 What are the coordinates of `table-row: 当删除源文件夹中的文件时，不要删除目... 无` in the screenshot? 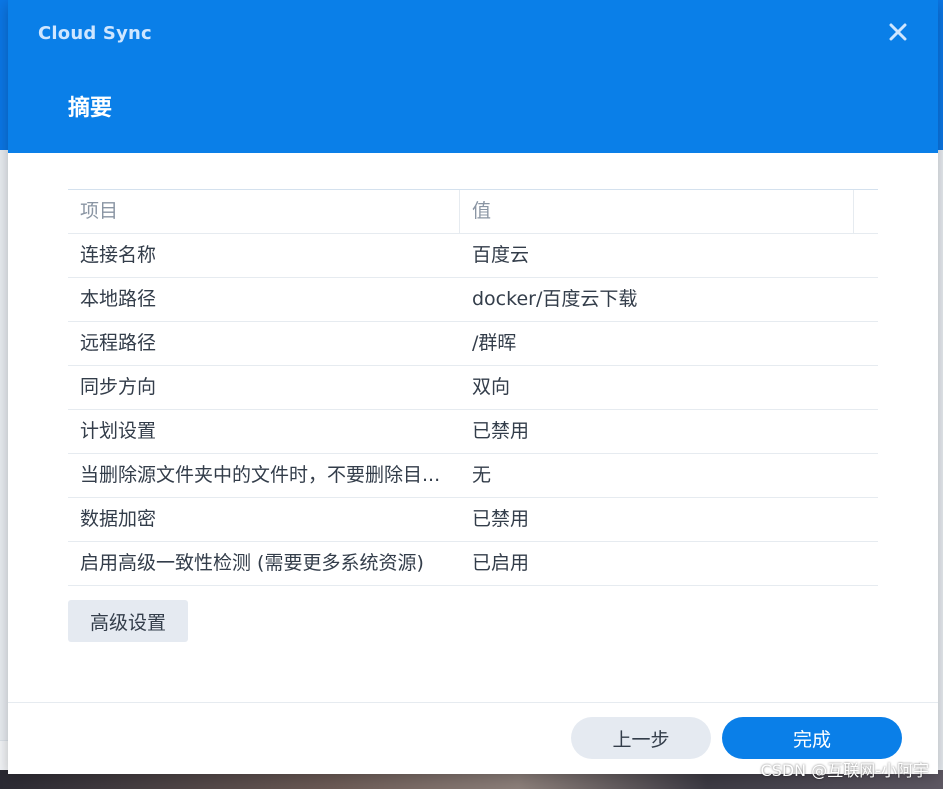 It's located at (473, 476).